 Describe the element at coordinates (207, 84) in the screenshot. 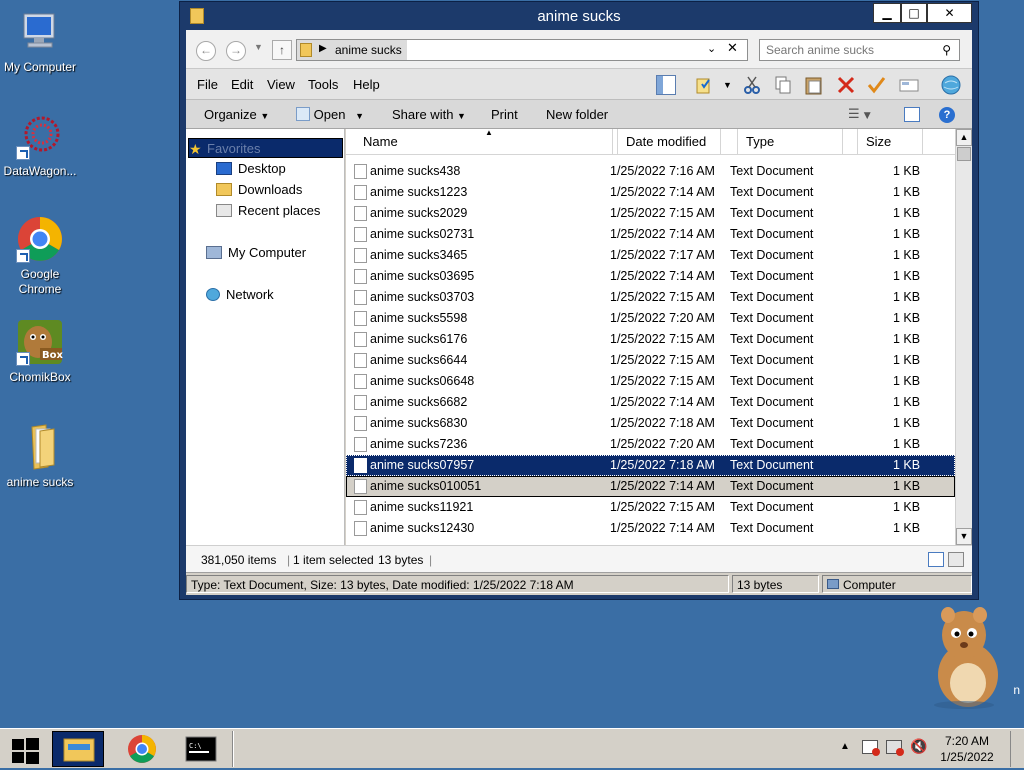

I see `menu-file: File` at that location.